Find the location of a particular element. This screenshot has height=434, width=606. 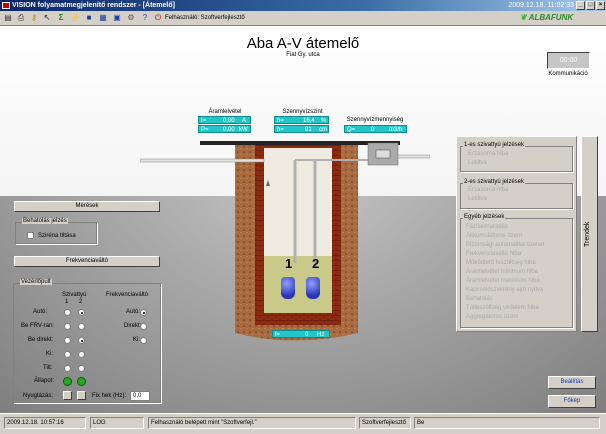

other-alarm-0: Fáziskimaradás is located at coordinates (487, 227).